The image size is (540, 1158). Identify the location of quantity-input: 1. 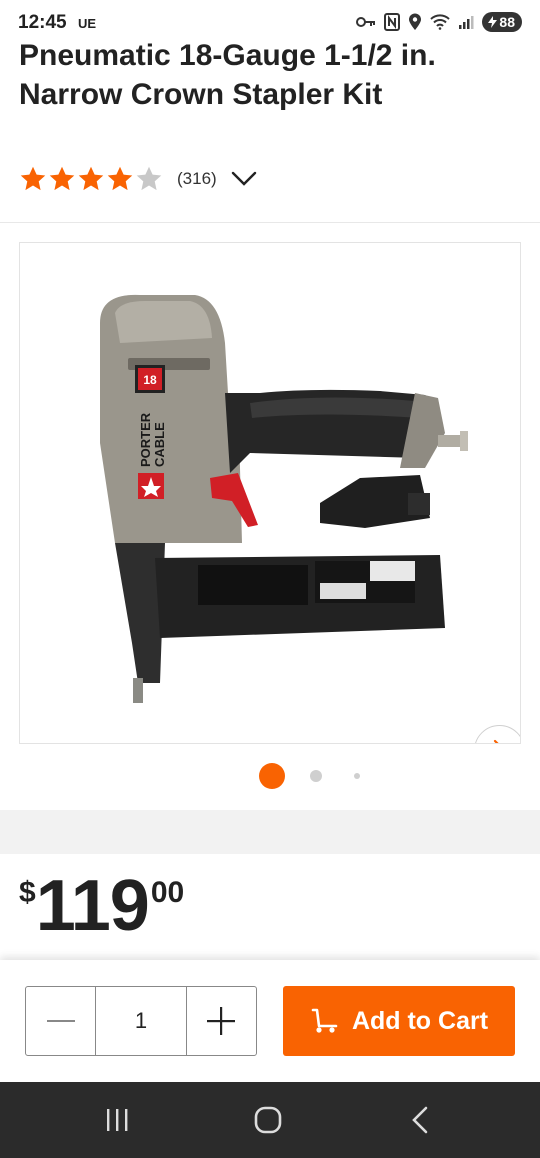
(141, 1021).